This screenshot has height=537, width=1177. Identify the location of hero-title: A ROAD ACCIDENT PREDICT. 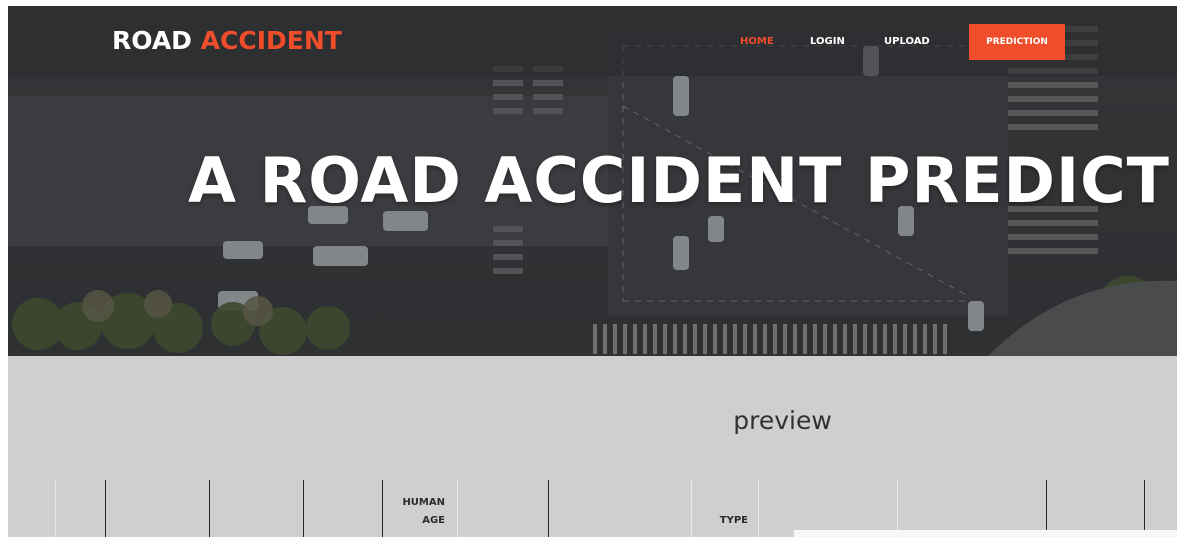
(679, 180).